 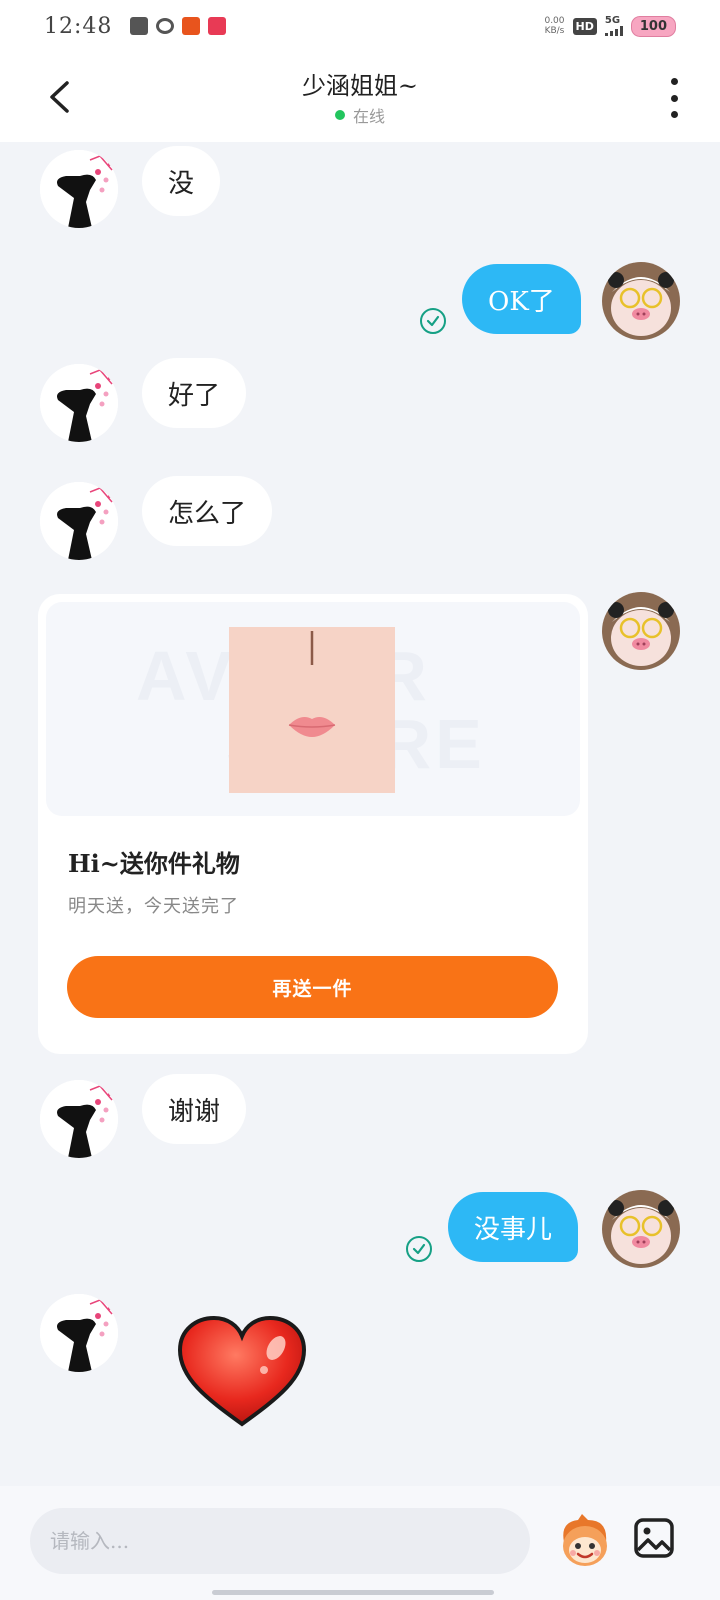 I want to click on lips-icon, so click(x=312, y=710).